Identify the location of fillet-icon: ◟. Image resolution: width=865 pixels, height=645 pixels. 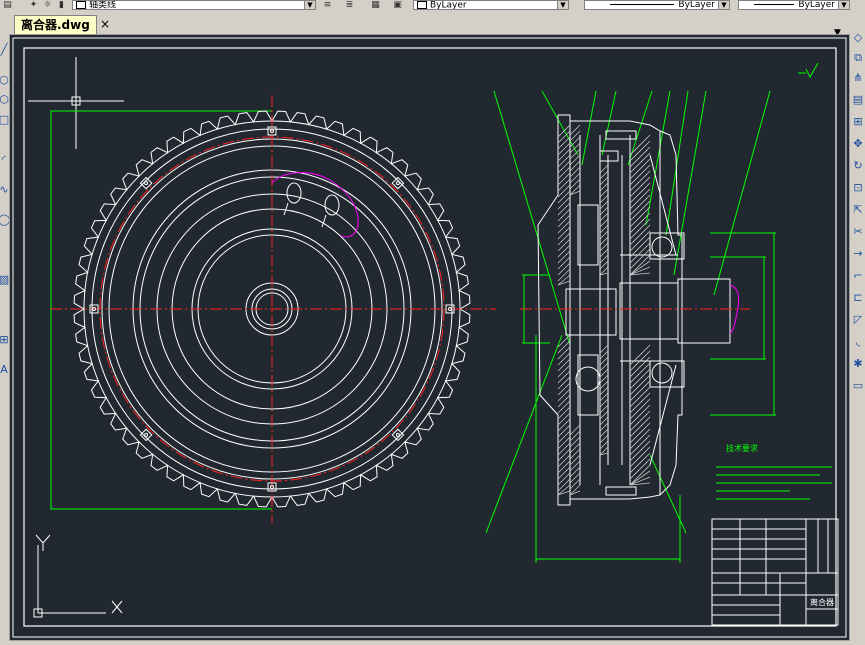
(858, 342).